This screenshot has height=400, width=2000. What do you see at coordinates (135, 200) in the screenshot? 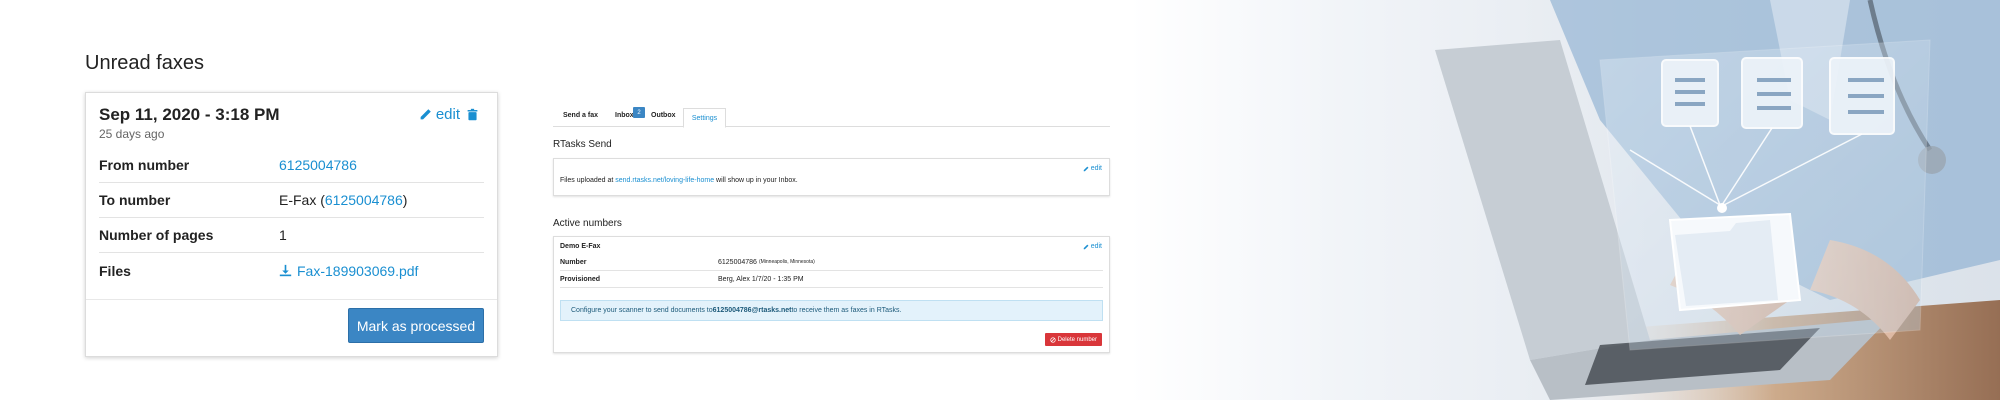
I see `to-number-label: To number` at bounding box center [135, 200].